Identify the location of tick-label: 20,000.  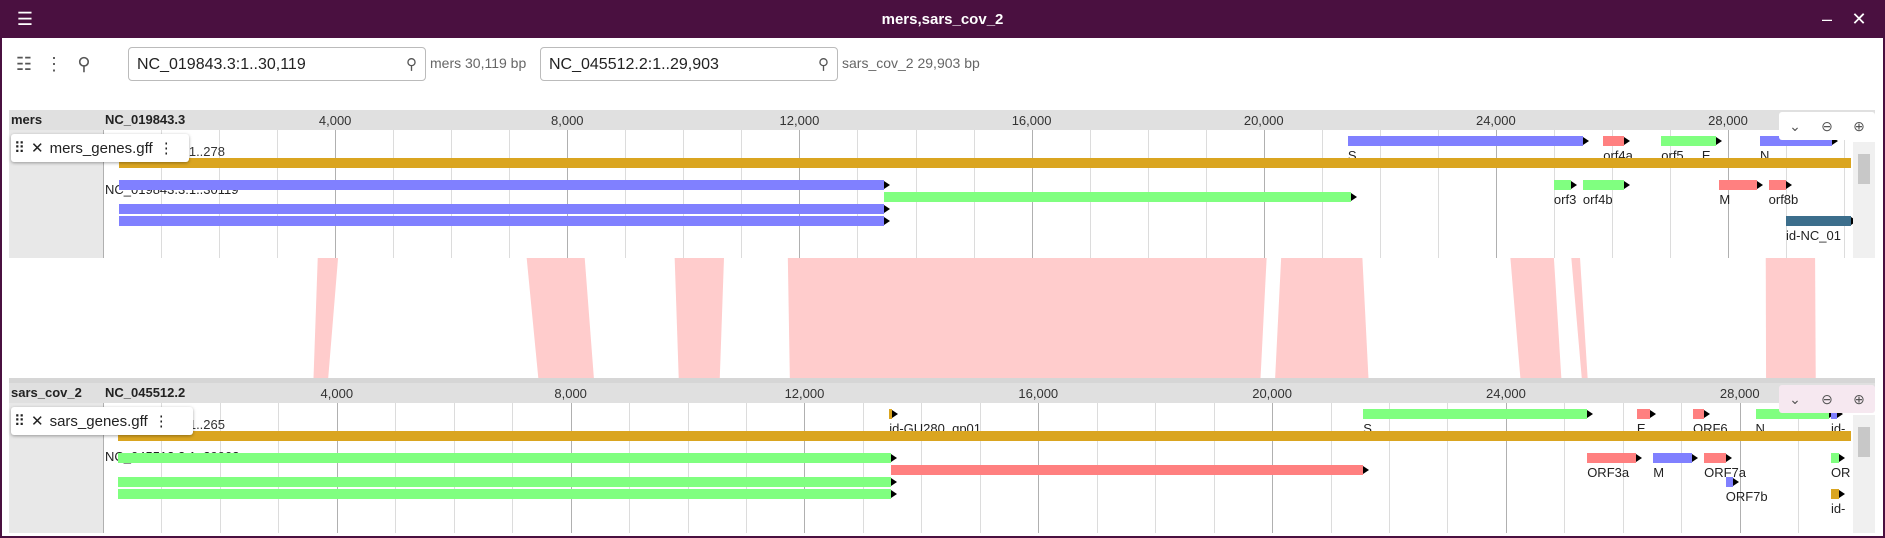
(1263, 120).